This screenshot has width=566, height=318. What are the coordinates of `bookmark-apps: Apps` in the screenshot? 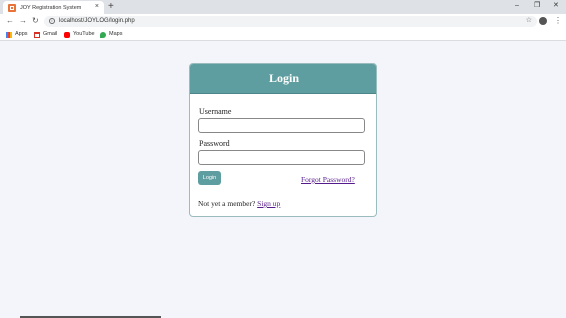 It's located at (17, 34).